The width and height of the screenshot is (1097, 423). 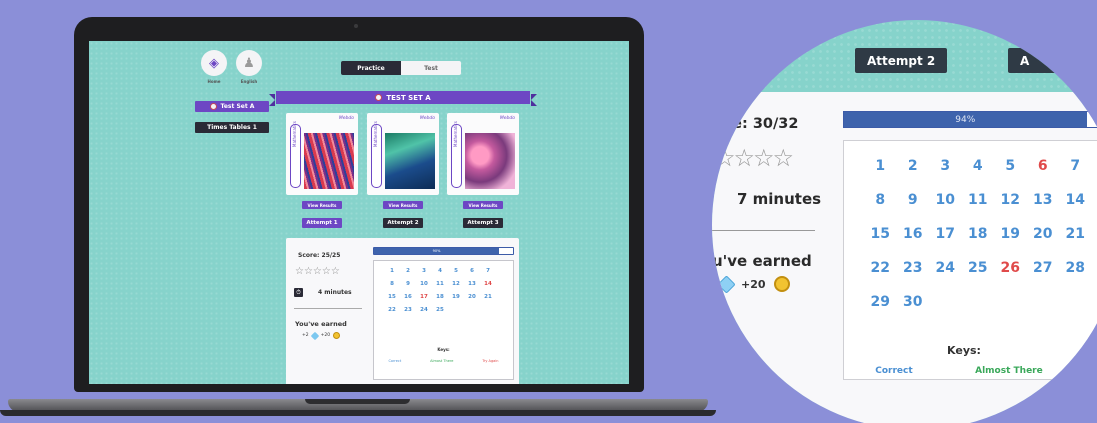 I want to click on sidebar-item-times-tables: Times Tables 1, so click(x=232, y=127).